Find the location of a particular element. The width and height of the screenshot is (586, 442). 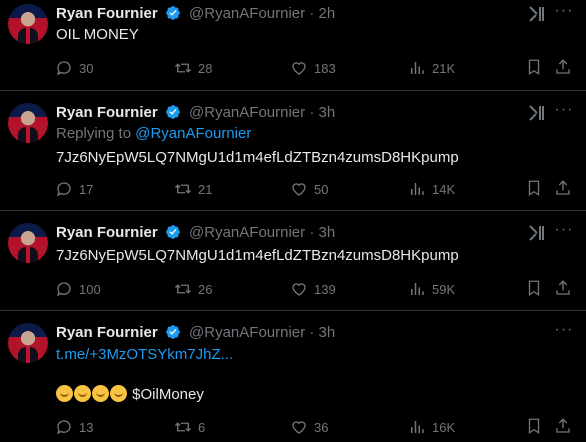

tweet-actions: 30 28 183 21K is located at coordinates (293, 68).